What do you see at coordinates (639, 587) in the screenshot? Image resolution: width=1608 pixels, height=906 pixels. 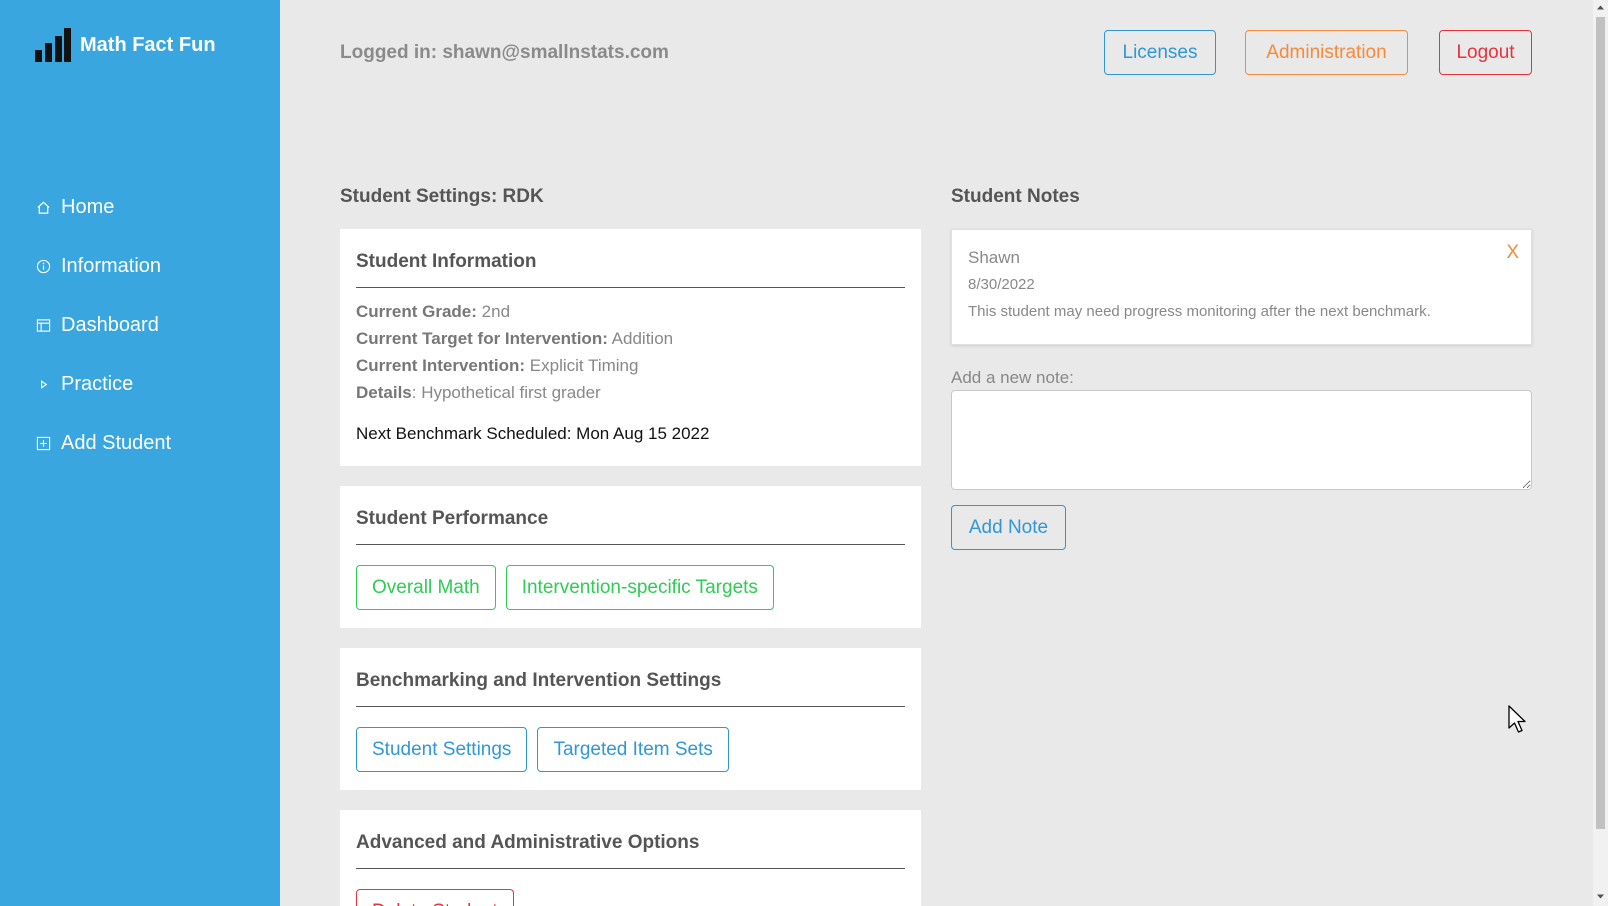 I see `intervention-targets-button: Intervention-specific Targets` at bounding box center [639, 587].